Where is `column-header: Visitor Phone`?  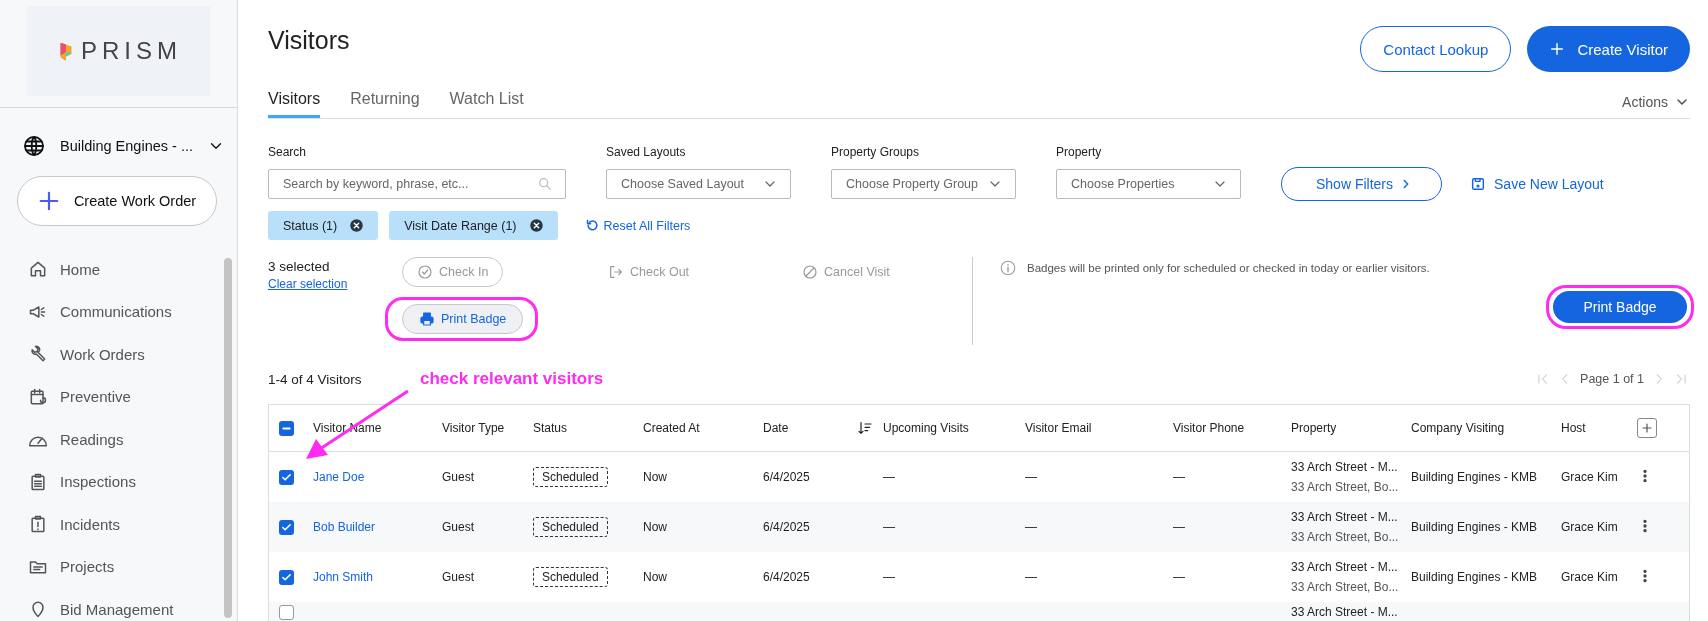 column-header: Visitor Phone is located at coordinates (1209, 428).